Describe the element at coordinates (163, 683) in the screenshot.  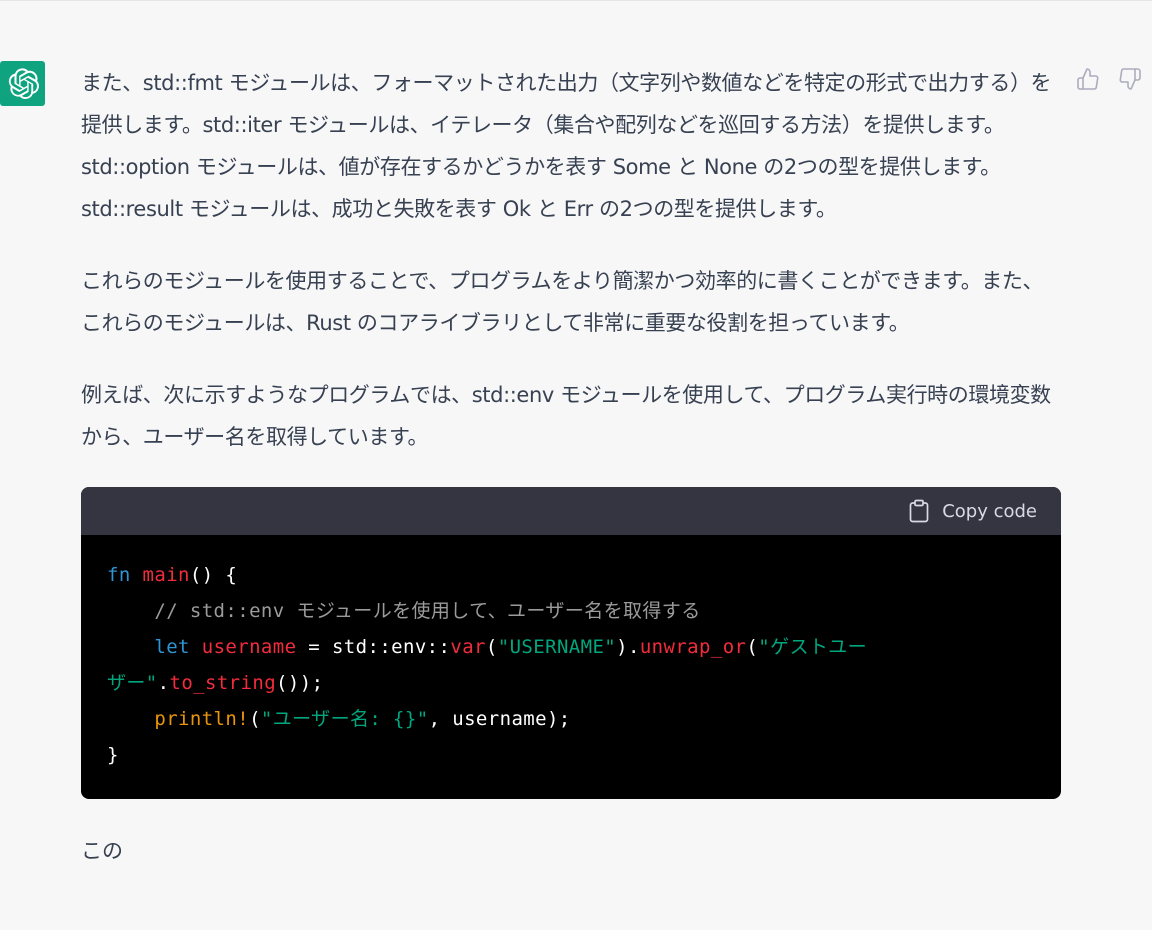
I see `code-token: .` at that location.